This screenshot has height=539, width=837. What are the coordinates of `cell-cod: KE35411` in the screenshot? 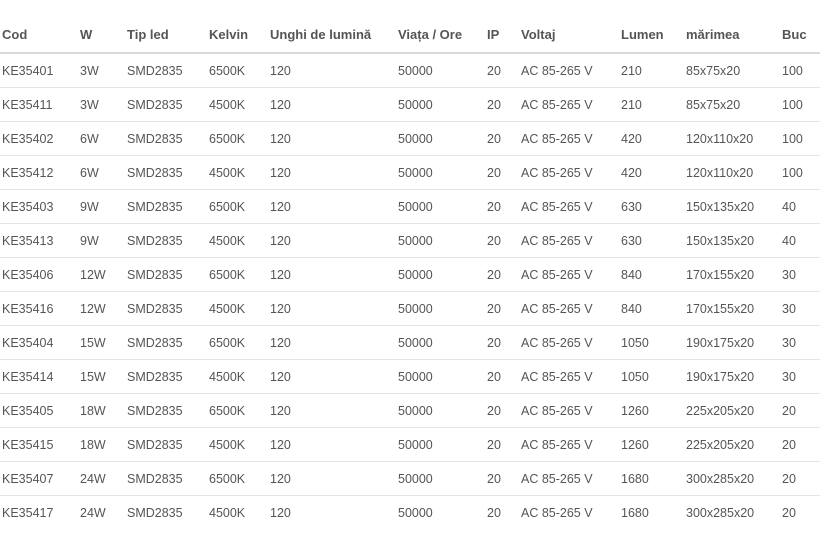 It's located at (40, 104).